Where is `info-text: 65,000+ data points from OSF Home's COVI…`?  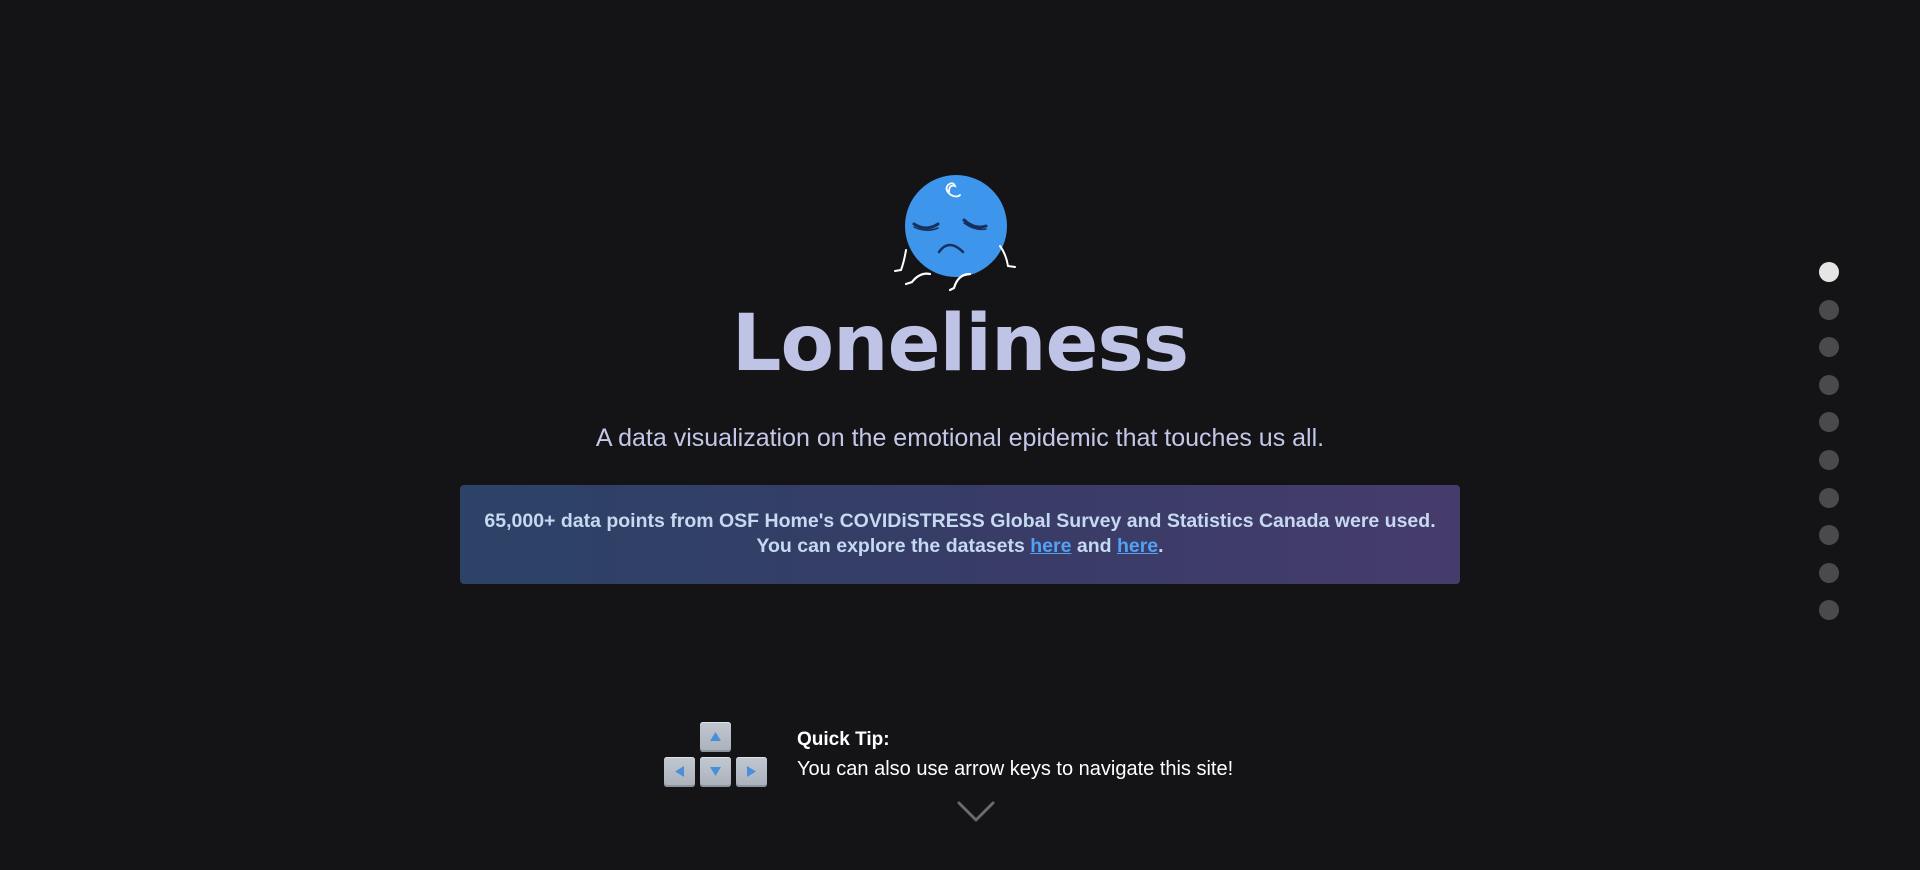
info-text: 65,000+ data points from OSF Home's COVI… is located at coordinates (960, 533).